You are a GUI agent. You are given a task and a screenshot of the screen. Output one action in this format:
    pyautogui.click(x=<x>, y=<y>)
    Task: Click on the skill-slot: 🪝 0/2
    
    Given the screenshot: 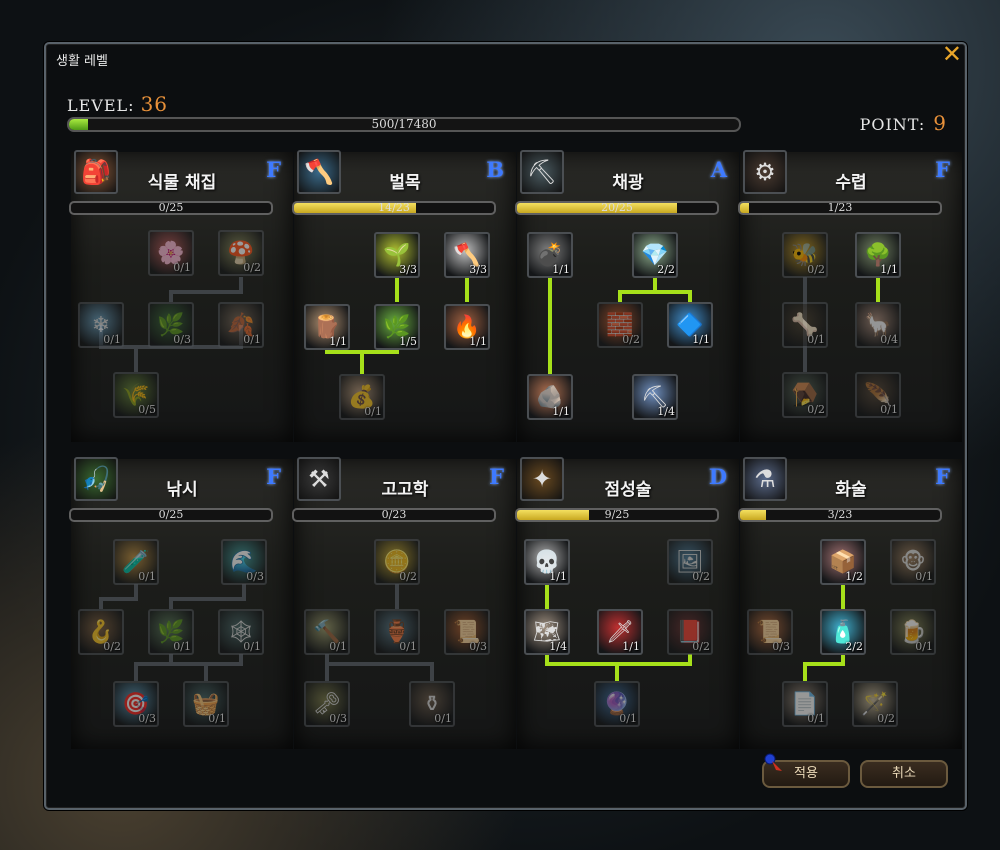 What is the action you would take?
    pyautogui.click(x=101, y=632)
    